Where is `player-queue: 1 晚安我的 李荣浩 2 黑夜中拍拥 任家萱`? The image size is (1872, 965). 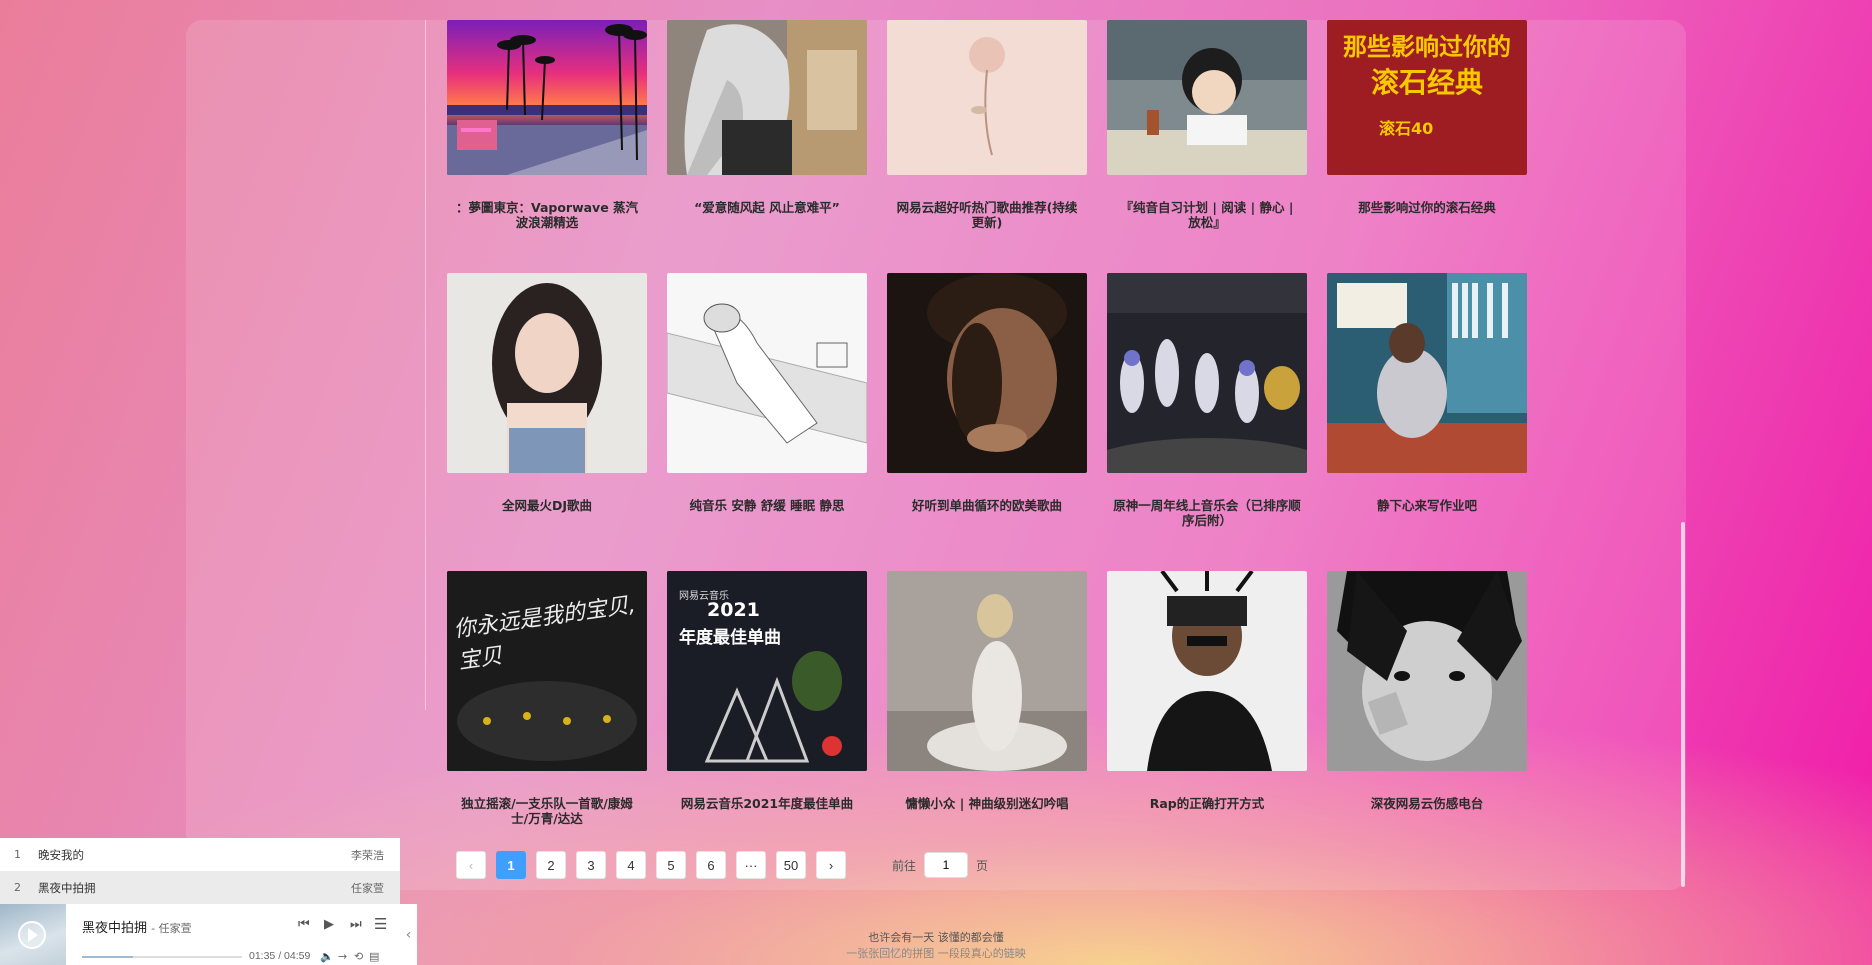 player-queue: 1 晚安我的 李荣浩 2 黑夜中拍拥 任家萱 is located at coordinates (200, 871).